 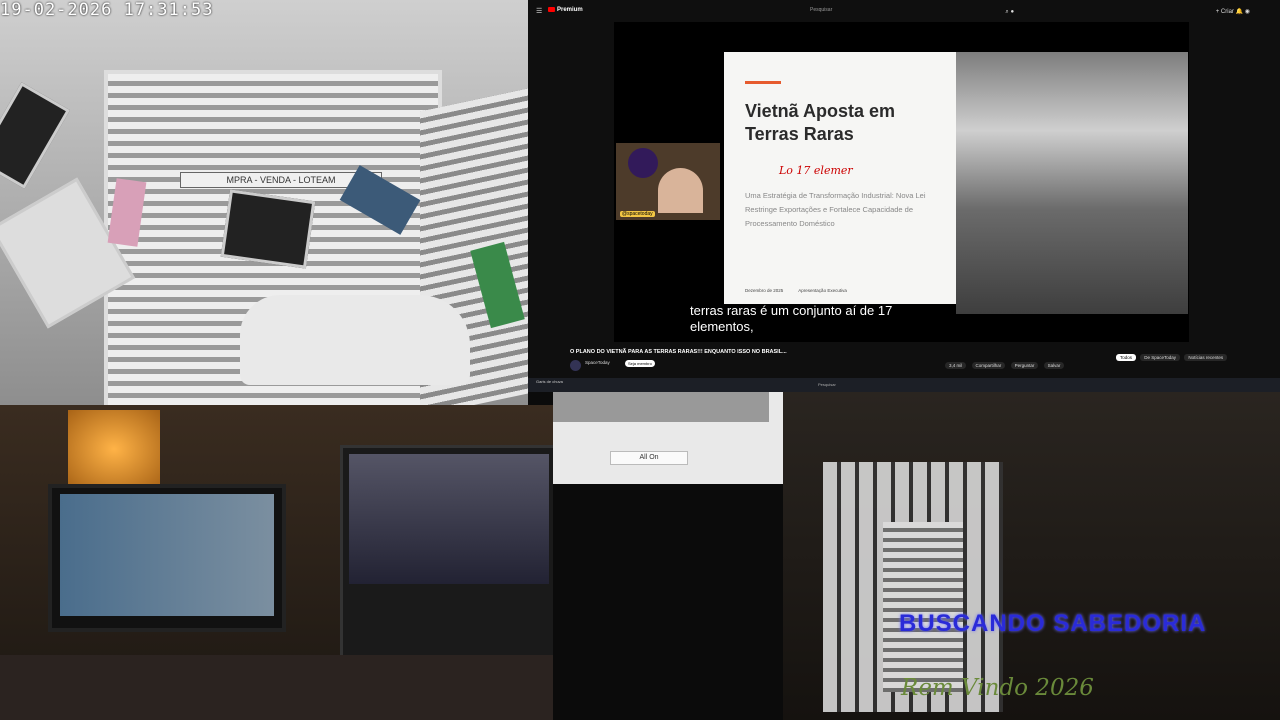 I want to click on bell-icon: 🔔, so click(x=1239, y=12).